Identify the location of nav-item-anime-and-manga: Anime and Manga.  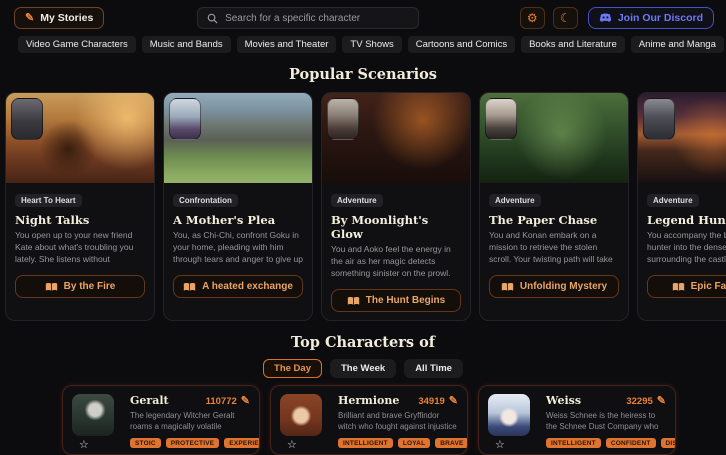
(677, 44).